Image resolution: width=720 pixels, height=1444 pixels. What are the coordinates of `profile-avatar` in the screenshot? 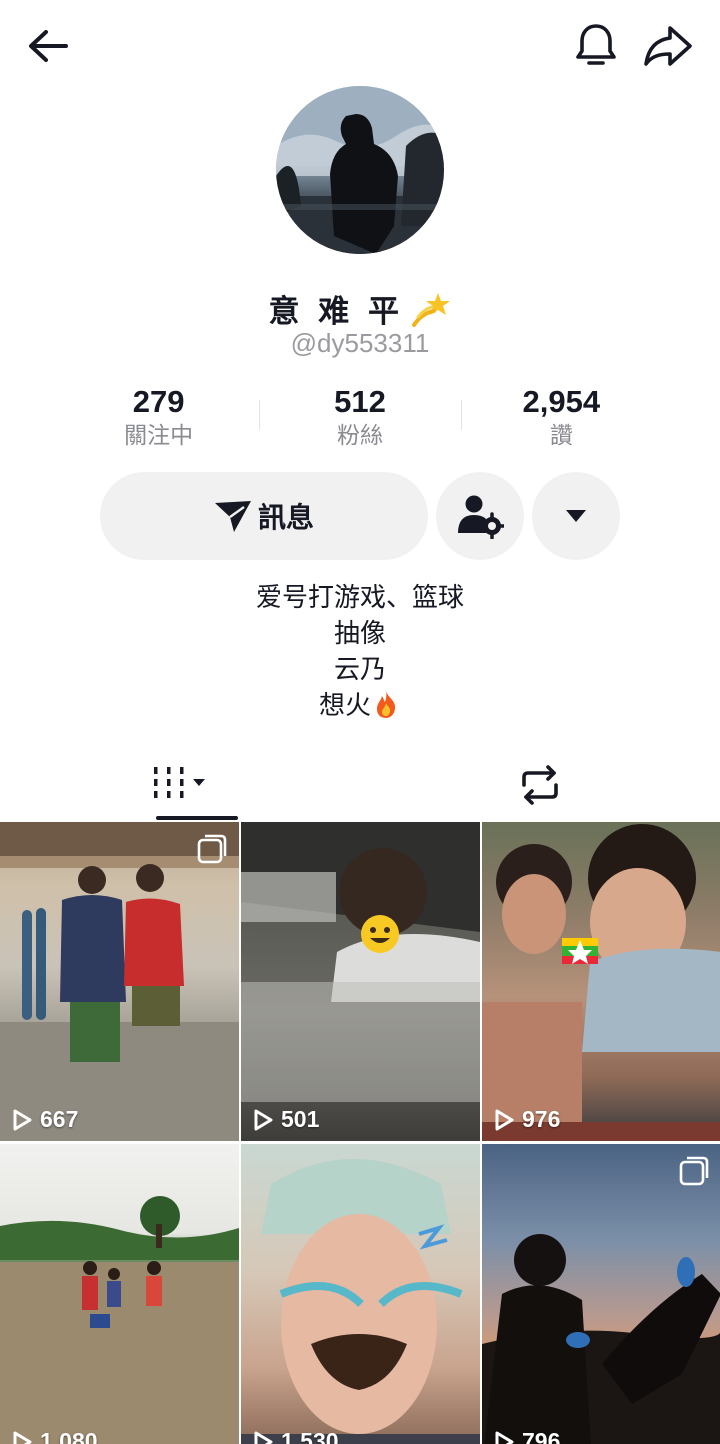 It's located at (360, 170).